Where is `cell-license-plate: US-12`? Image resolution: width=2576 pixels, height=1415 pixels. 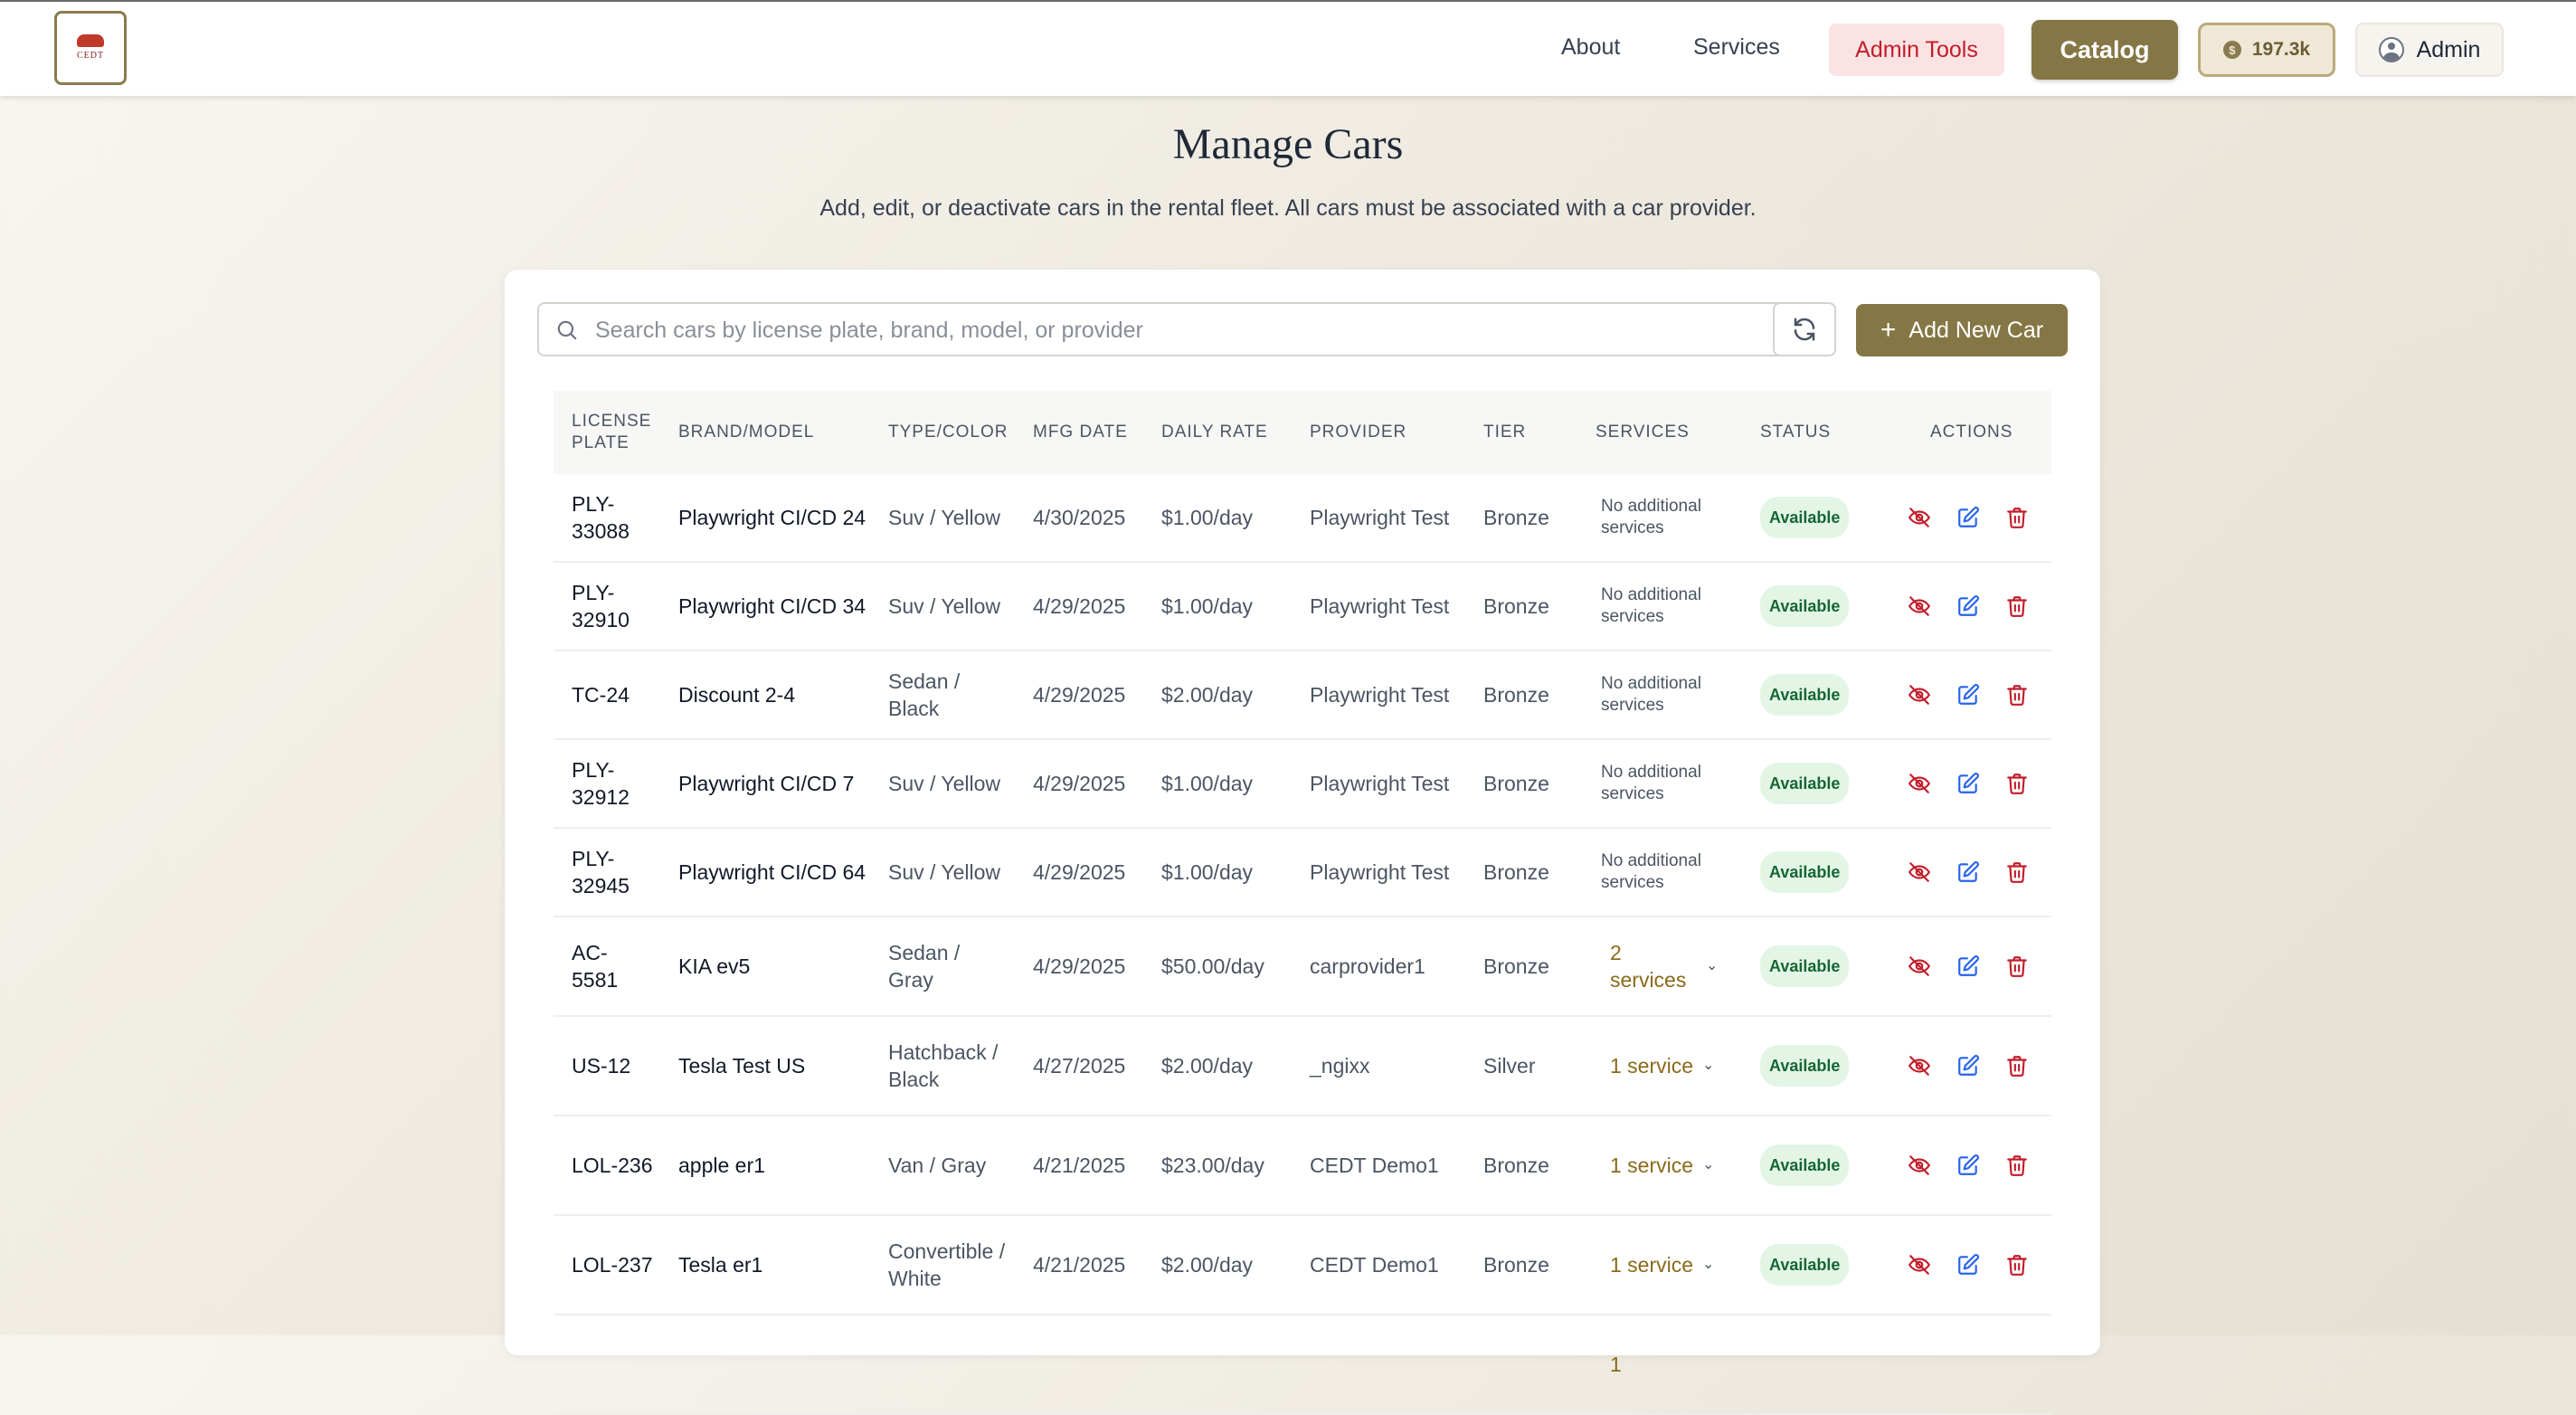 cell-license-plate: US-12 is located at coordinates (613, 1066).